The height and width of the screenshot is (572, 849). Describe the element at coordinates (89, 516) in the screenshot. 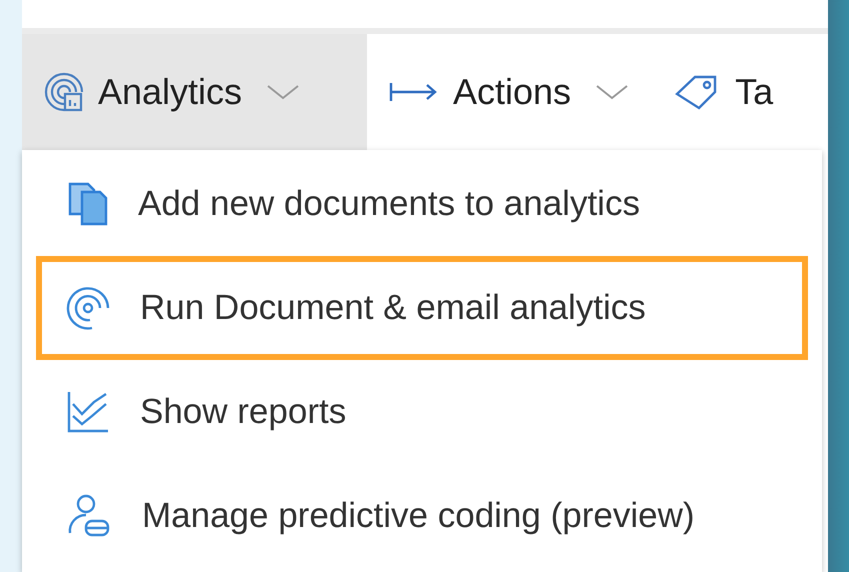

I see `person-icon` at that location.